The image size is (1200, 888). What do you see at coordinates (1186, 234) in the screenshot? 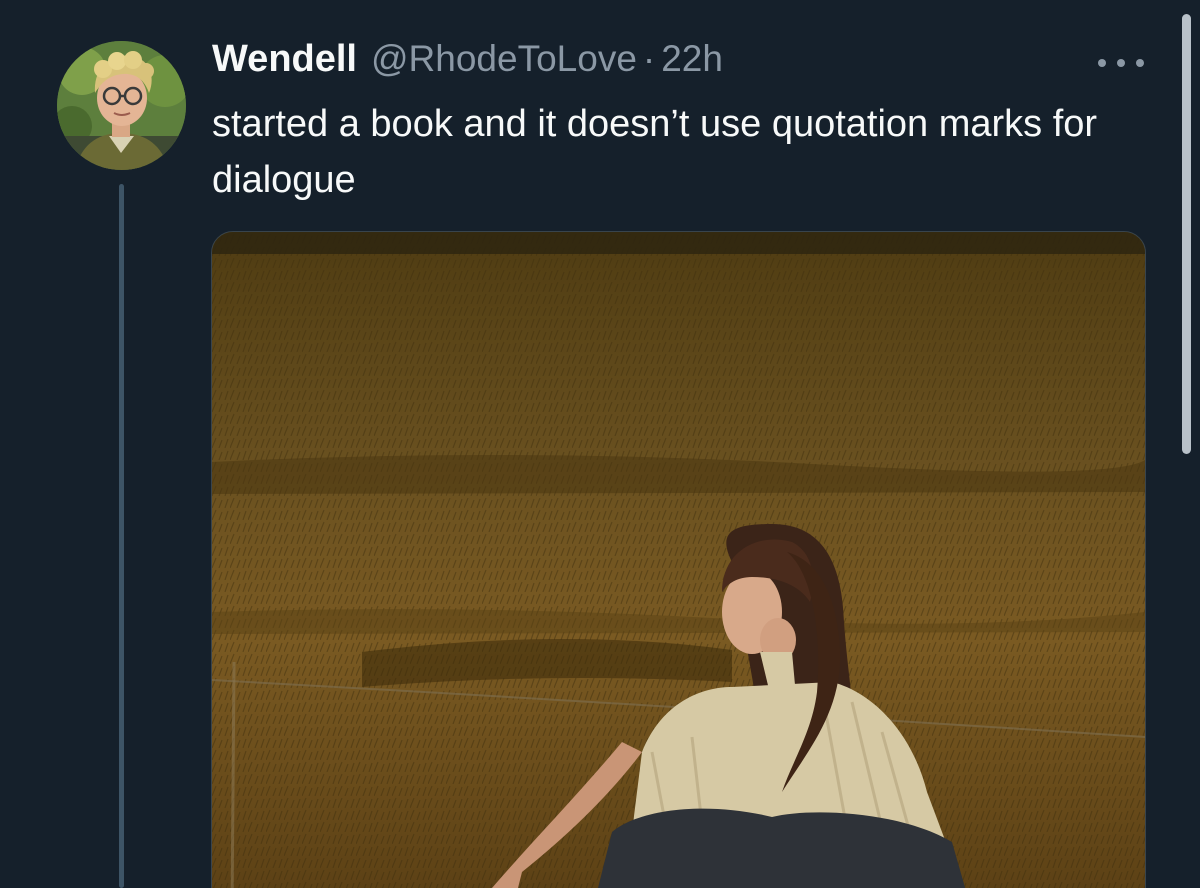
I see `scrollbar` at bounding box center [1186, 234].